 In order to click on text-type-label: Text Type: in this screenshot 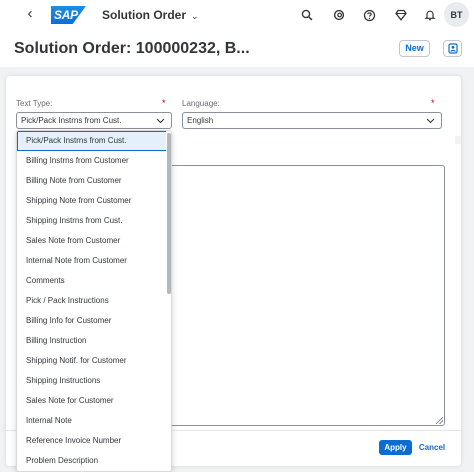, I will do `click(34, 103)`.